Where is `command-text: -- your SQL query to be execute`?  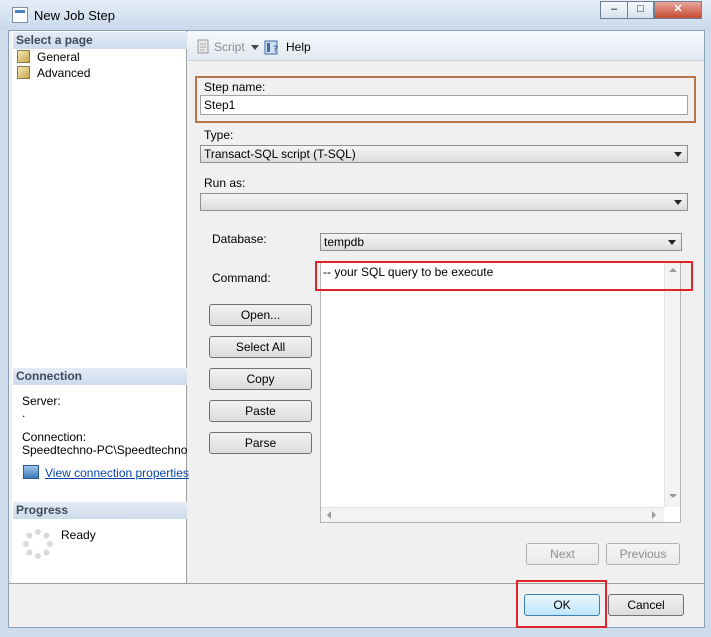
command-text: -- your SQL query to be execute is located at coordinates (408, 272).